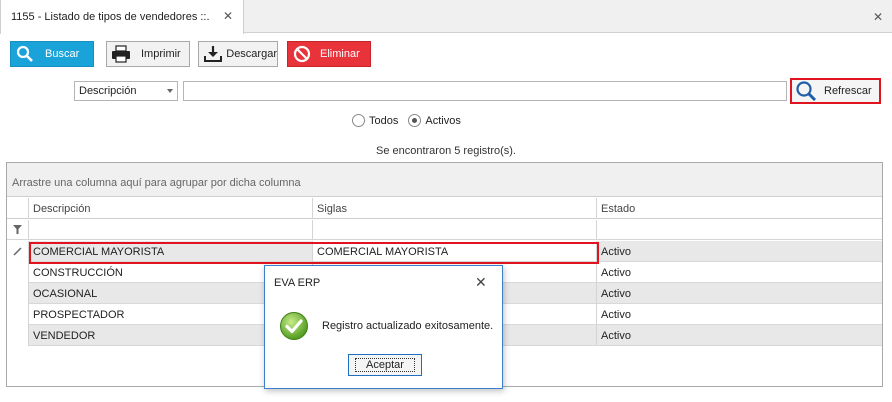 The height and width of the screenshot is (402, 892). What do you see at coordinates (171, 208) in the screenshot?
I see `column-header-descripcion: Descripción` at bounding box center [171, 208].